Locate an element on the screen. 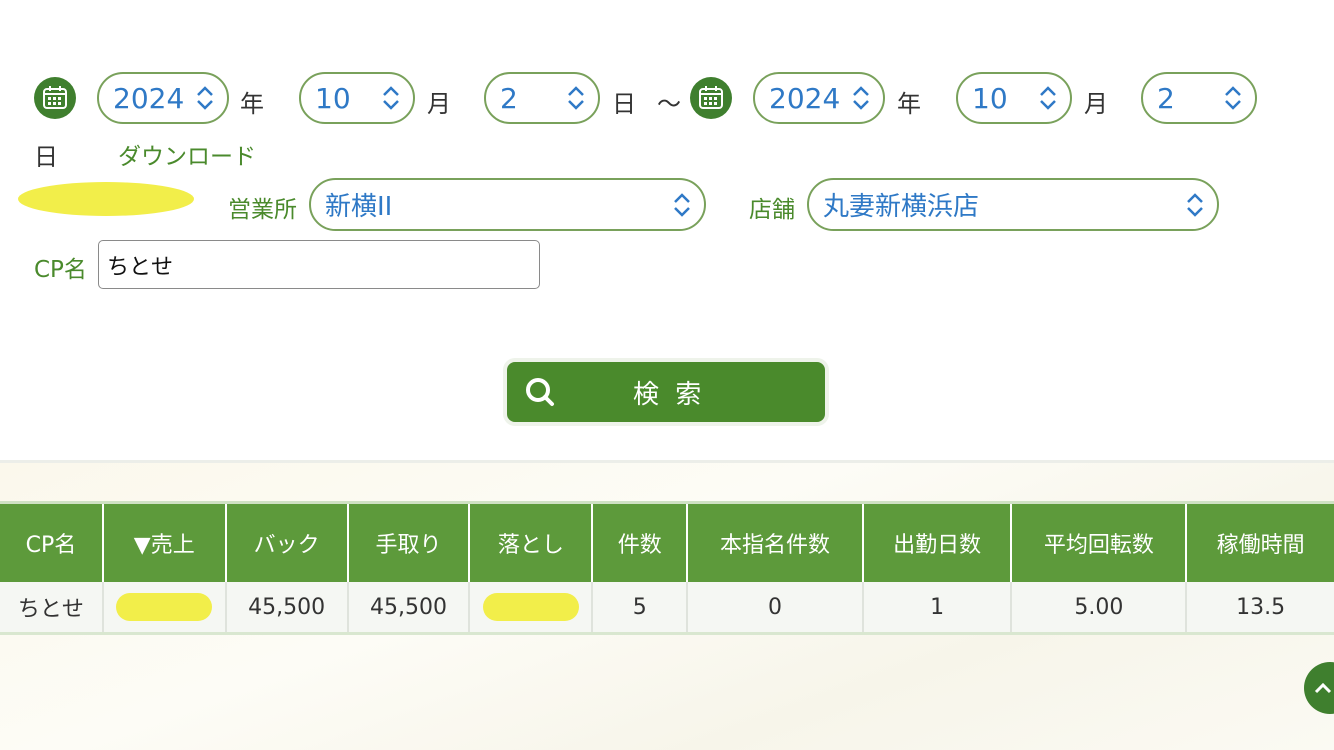 This screenshot has width=1334, height=750. column-header-cp-name: CP名 is located at coordinates (52, 541).